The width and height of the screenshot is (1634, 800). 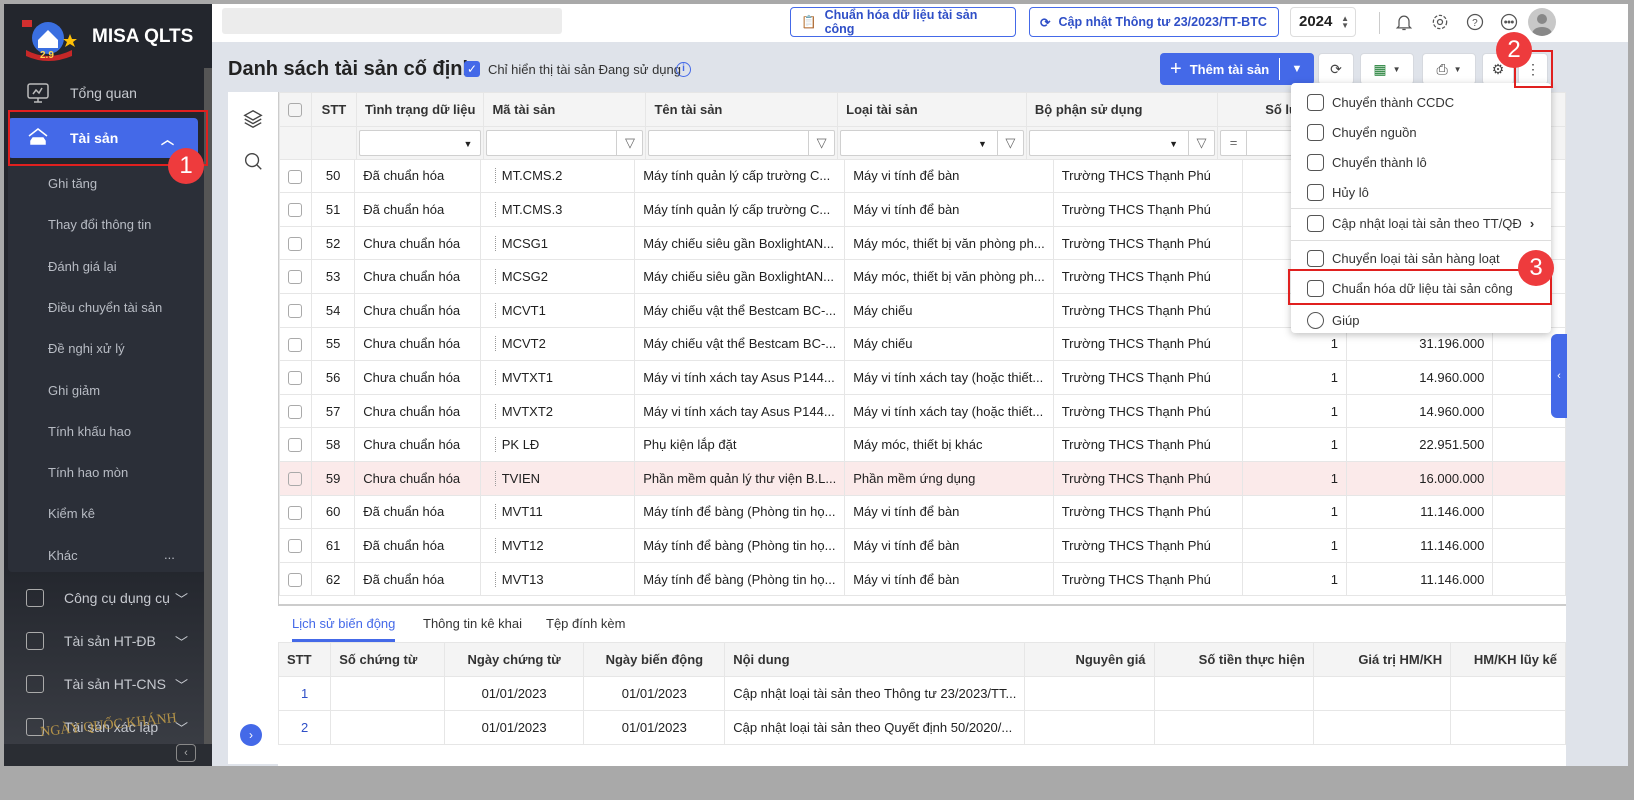 I want to click on export-excel-button: ▦ ▼, so click(x=1387, y=69).